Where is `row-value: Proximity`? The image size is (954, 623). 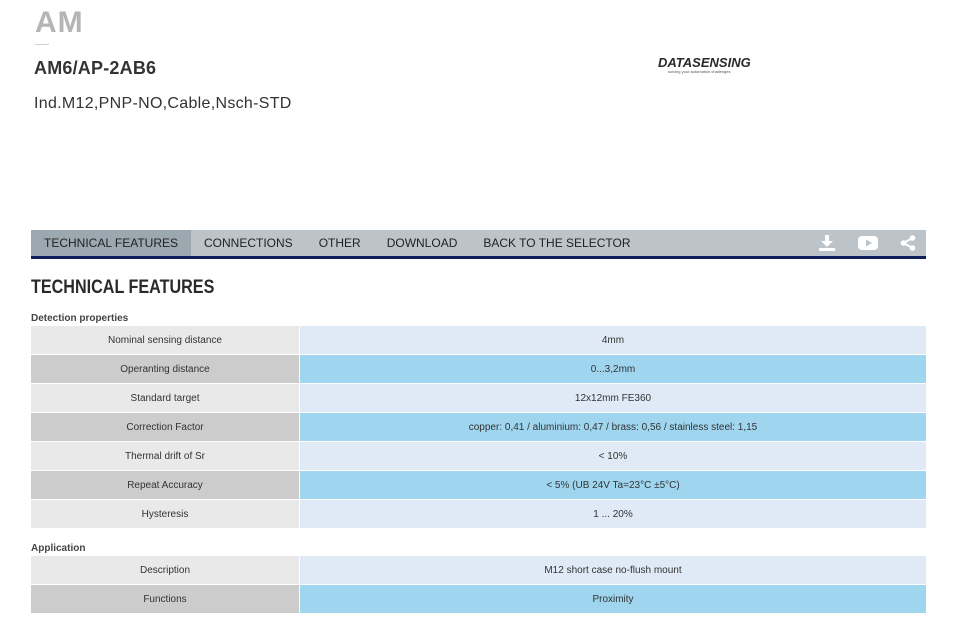
row-value: Proximity is located at coordinates (612, 599).